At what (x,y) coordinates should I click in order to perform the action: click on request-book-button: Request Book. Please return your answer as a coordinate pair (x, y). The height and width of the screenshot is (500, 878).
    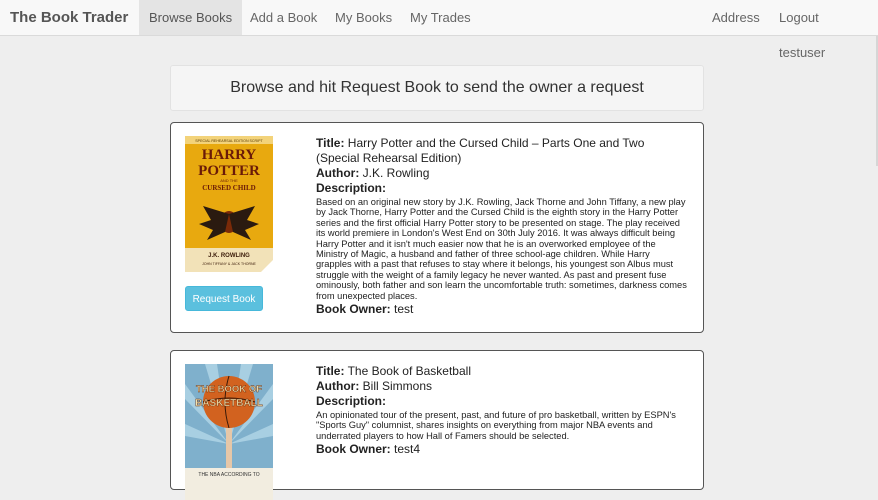
    Looking at the image, I should click on (224, 298).